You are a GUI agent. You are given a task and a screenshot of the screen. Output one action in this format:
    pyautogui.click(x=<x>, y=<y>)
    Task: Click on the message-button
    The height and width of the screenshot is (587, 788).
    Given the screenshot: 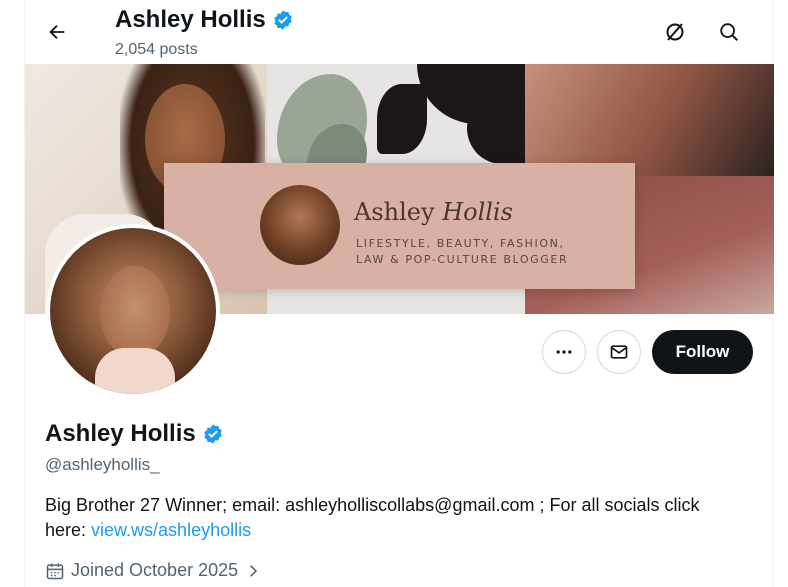 What is the action you would take?
    pyautogui.click(x=619, y=352)
    